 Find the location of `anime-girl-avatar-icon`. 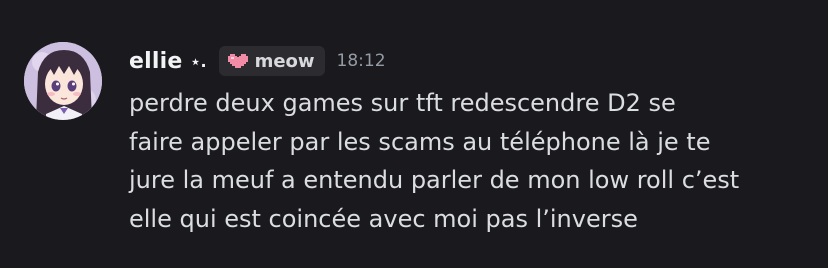

anime-girl-avatar-icon is located at coordinates (63, 81).